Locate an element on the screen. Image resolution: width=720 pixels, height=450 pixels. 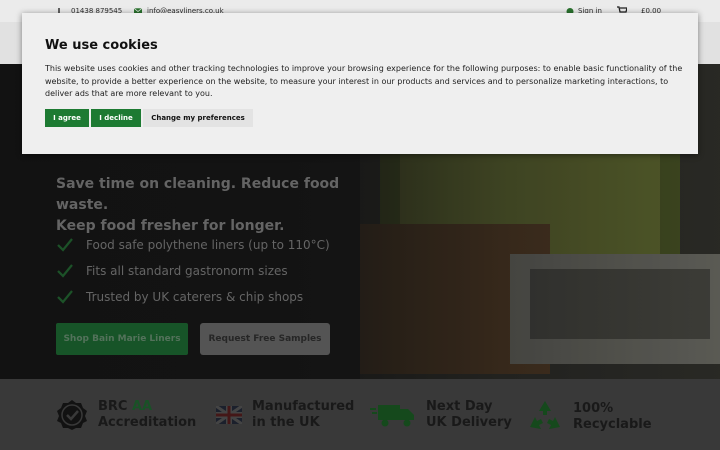
decline-button: I decline is located at coordinates (116, 118).